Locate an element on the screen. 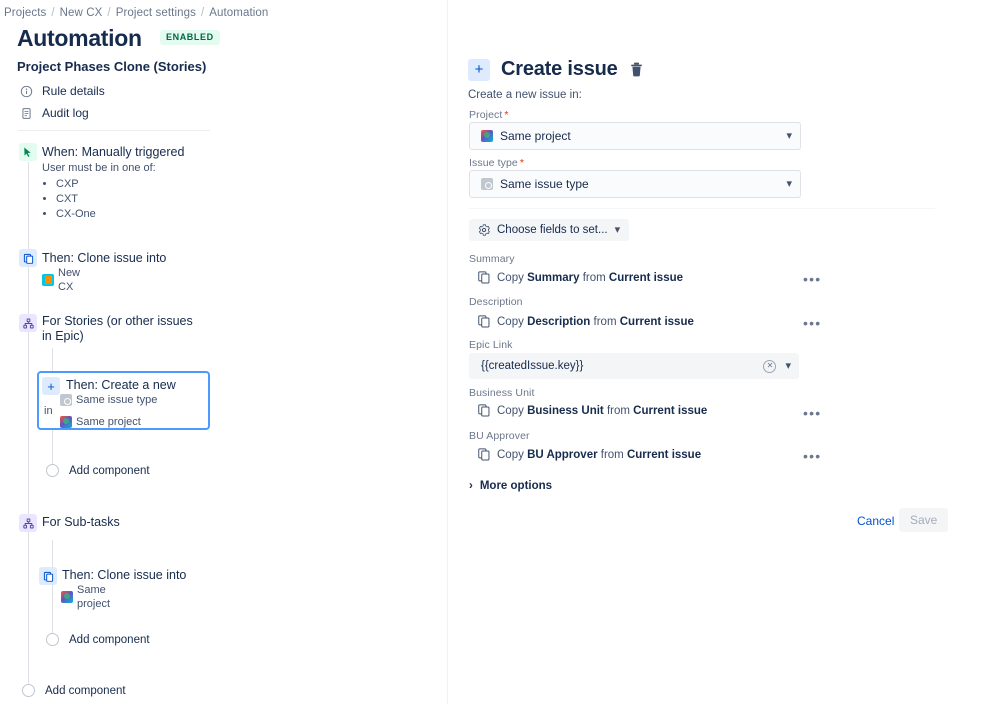  project-select-value: Same project is located at coordinates (535, 136).